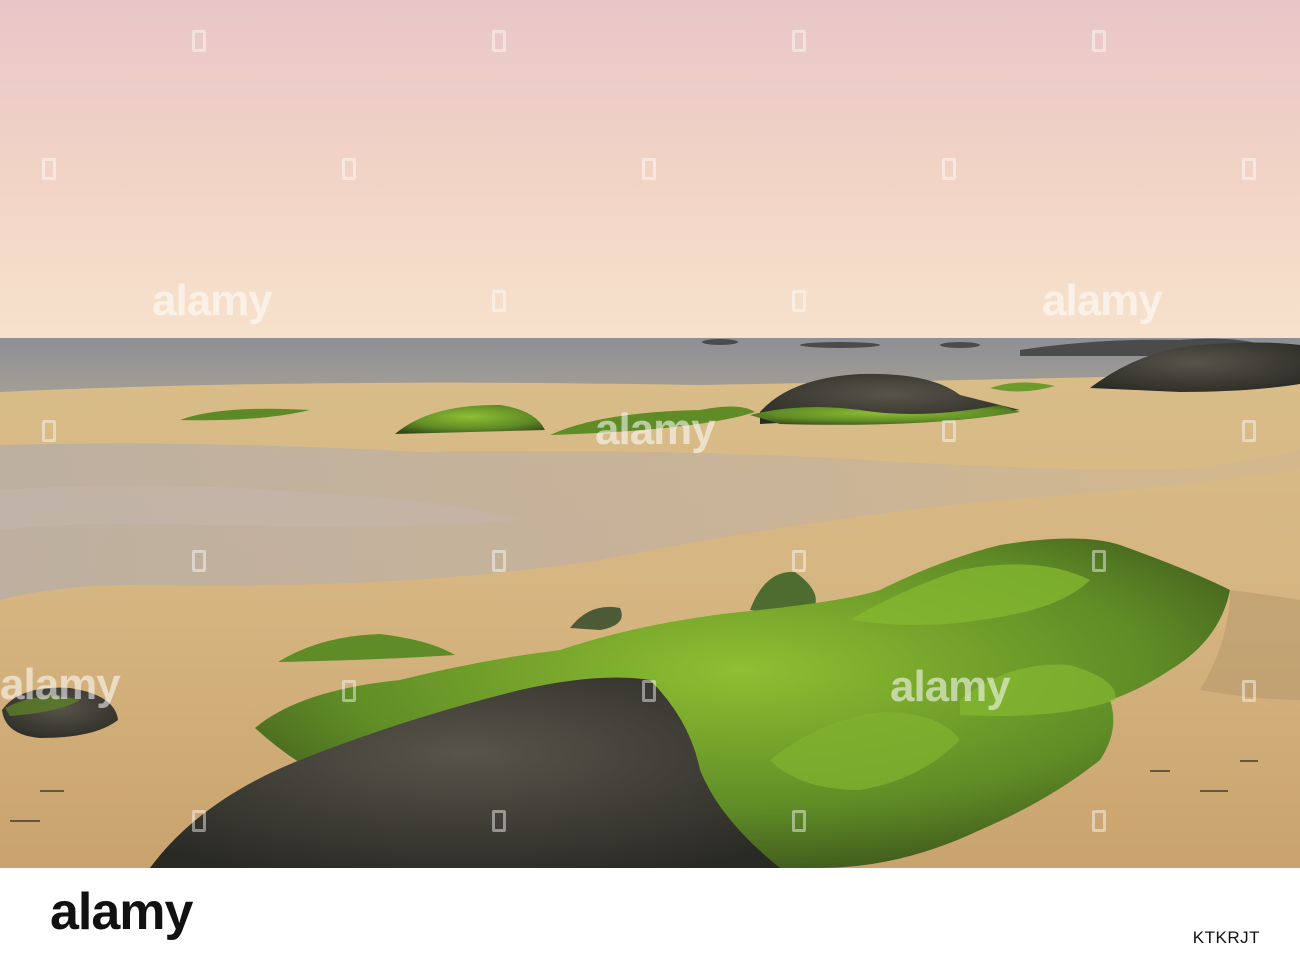  What do you see at coordinates (121, 912) in the screenshot?
I see `alamy-logo: alamy` at bounding box center [121, 912].